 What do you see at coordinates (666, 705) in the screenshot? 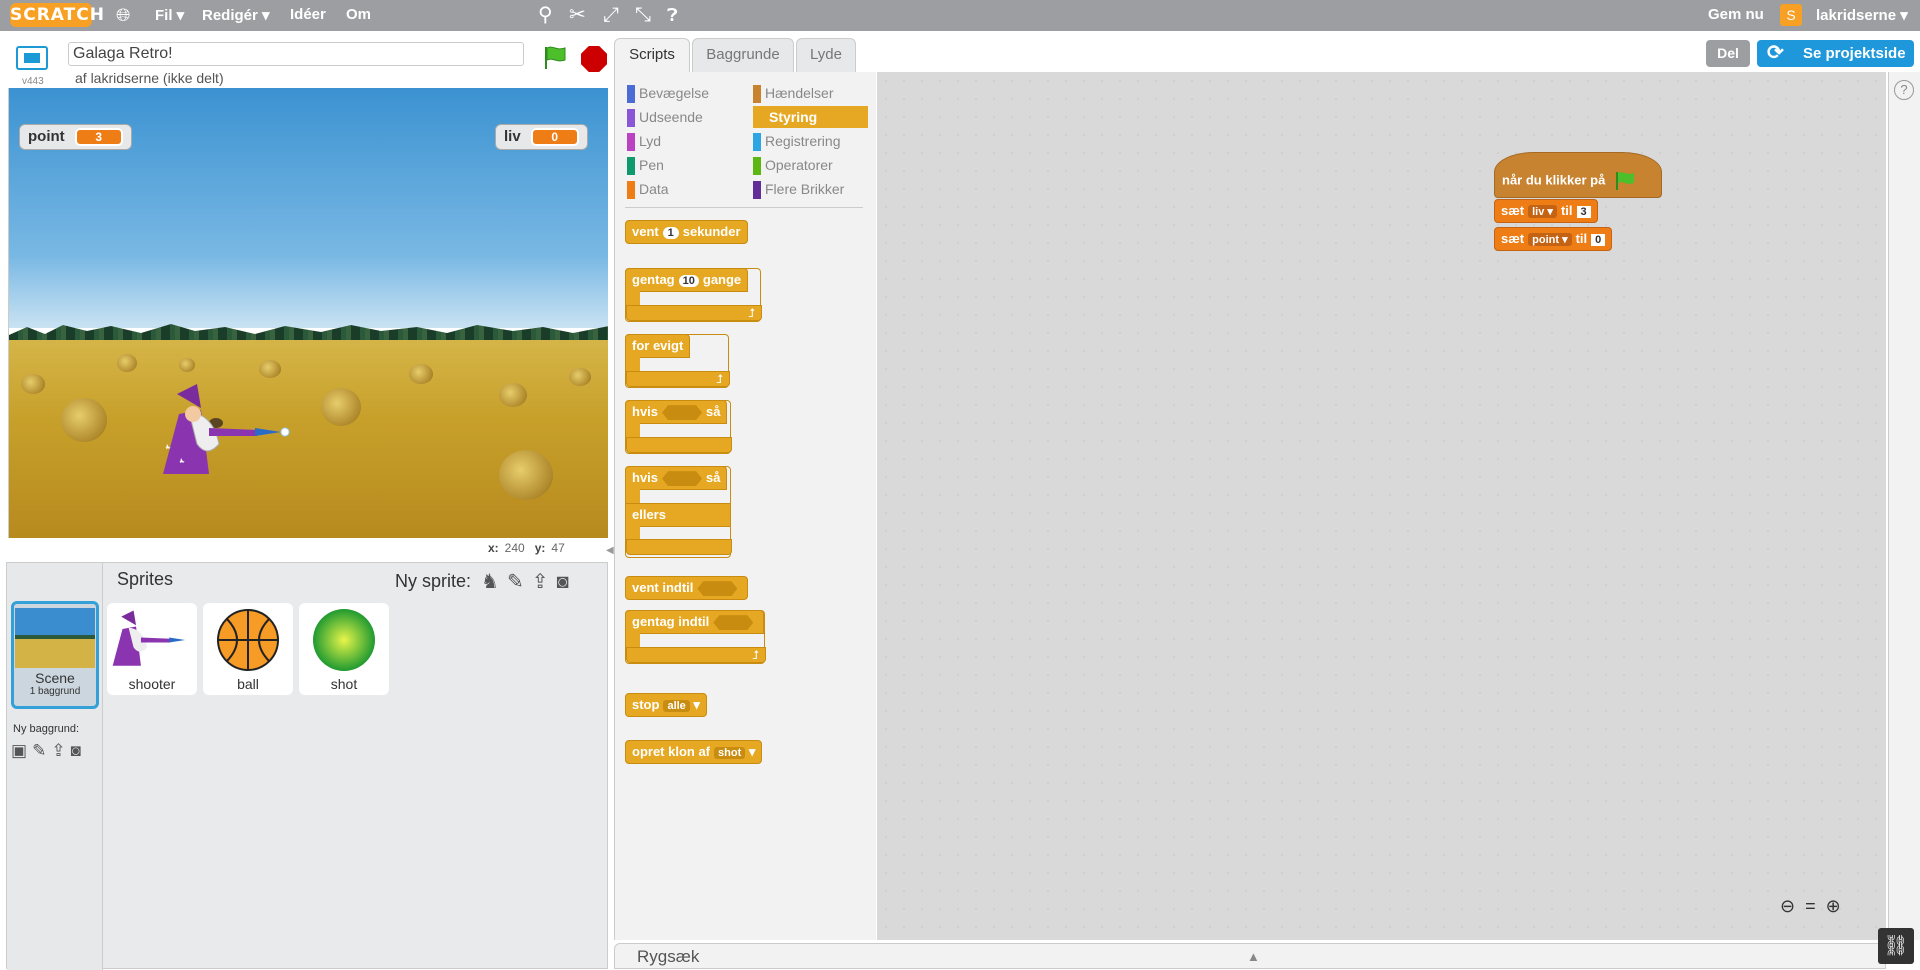
I see `block-stop: stop alle ▾` at bounding box center [666, 705].